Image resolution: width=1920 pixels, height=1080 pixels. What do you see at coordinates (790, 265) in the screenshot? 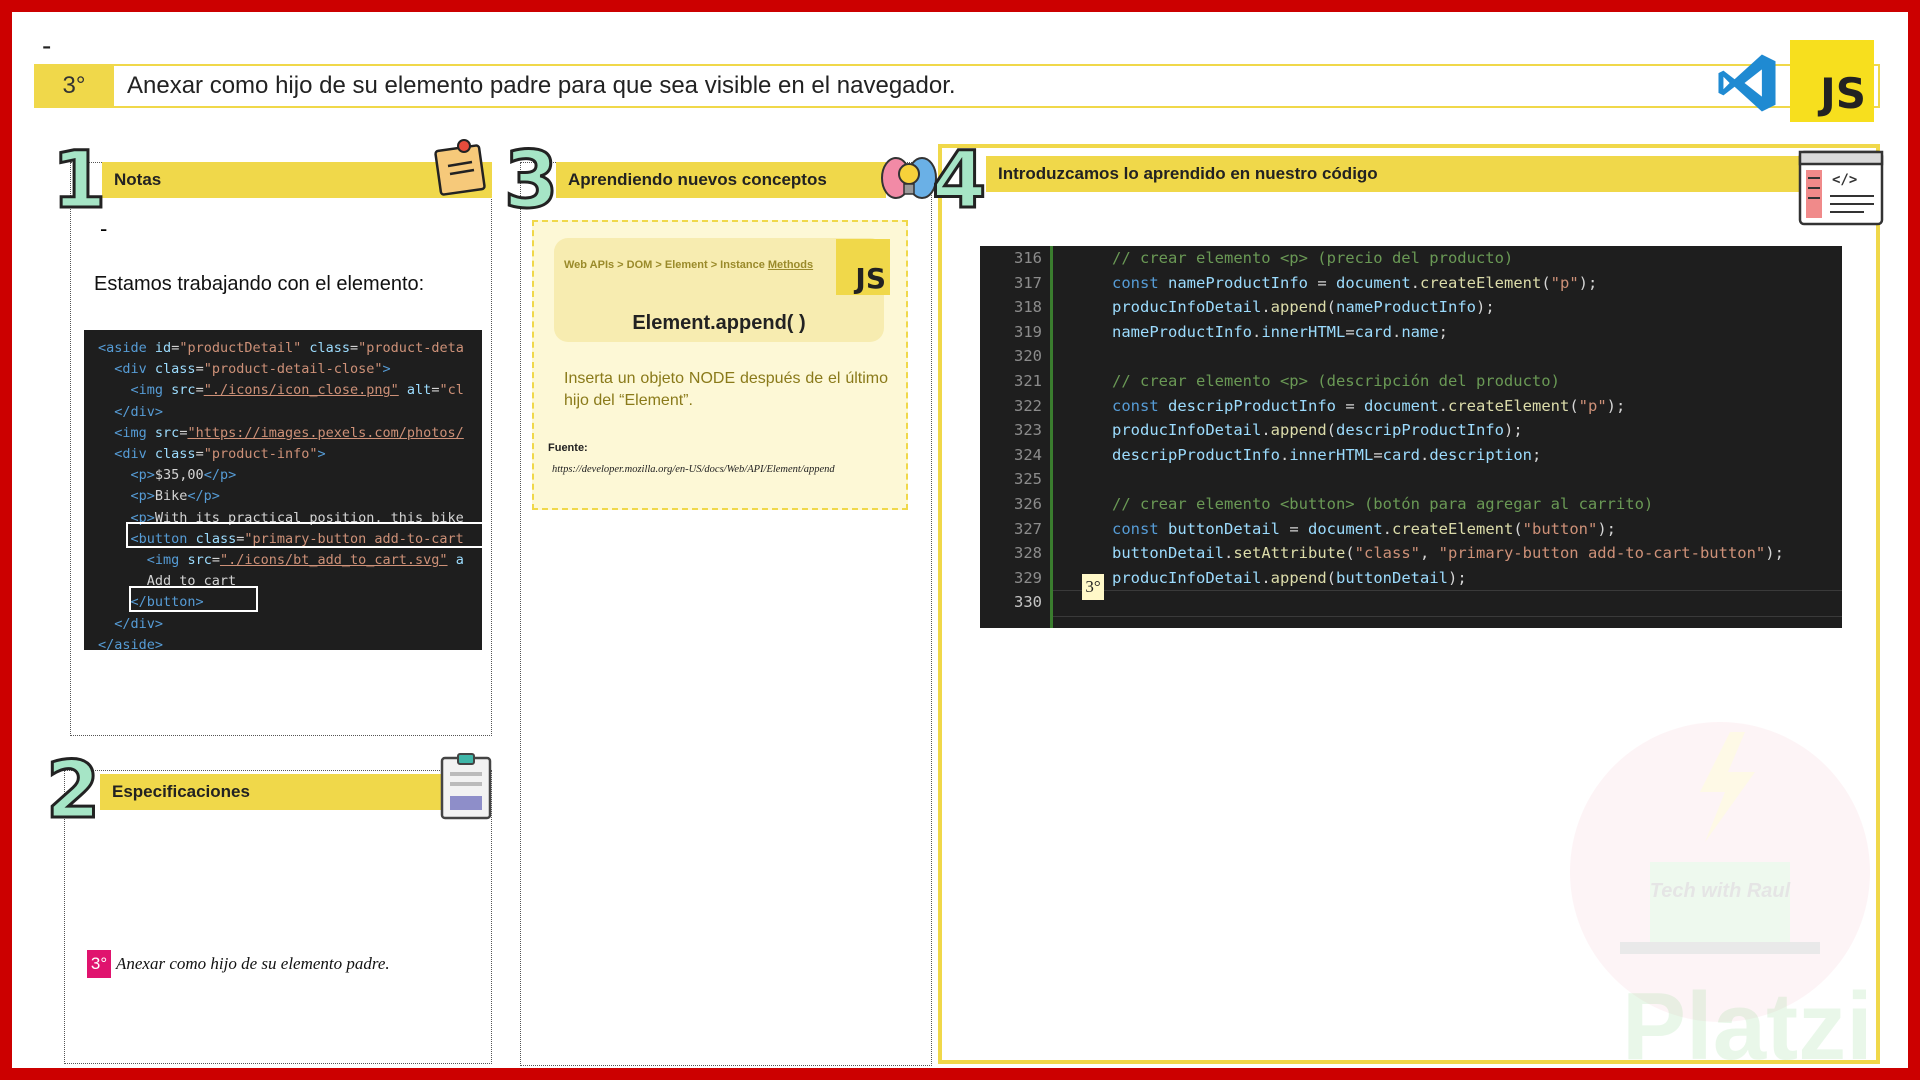
I see `breadcrumb-link: Methods` at bounding box center [790, 265].